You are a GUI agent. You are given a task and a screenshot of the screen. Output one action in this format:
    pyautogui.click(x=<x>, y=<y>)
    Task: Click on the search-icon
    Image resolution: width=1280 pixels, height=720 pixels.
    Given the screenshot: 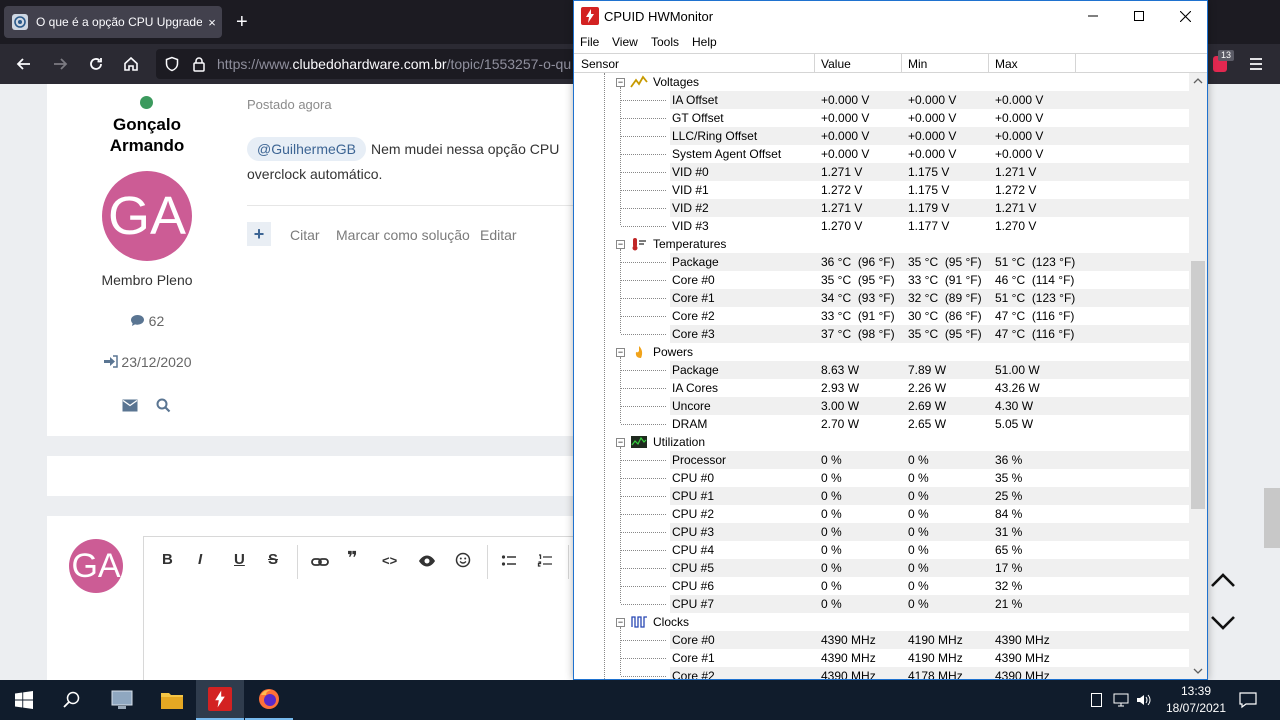 What is the action you would take?
    pyautogui.click(x=163, y=405)
    